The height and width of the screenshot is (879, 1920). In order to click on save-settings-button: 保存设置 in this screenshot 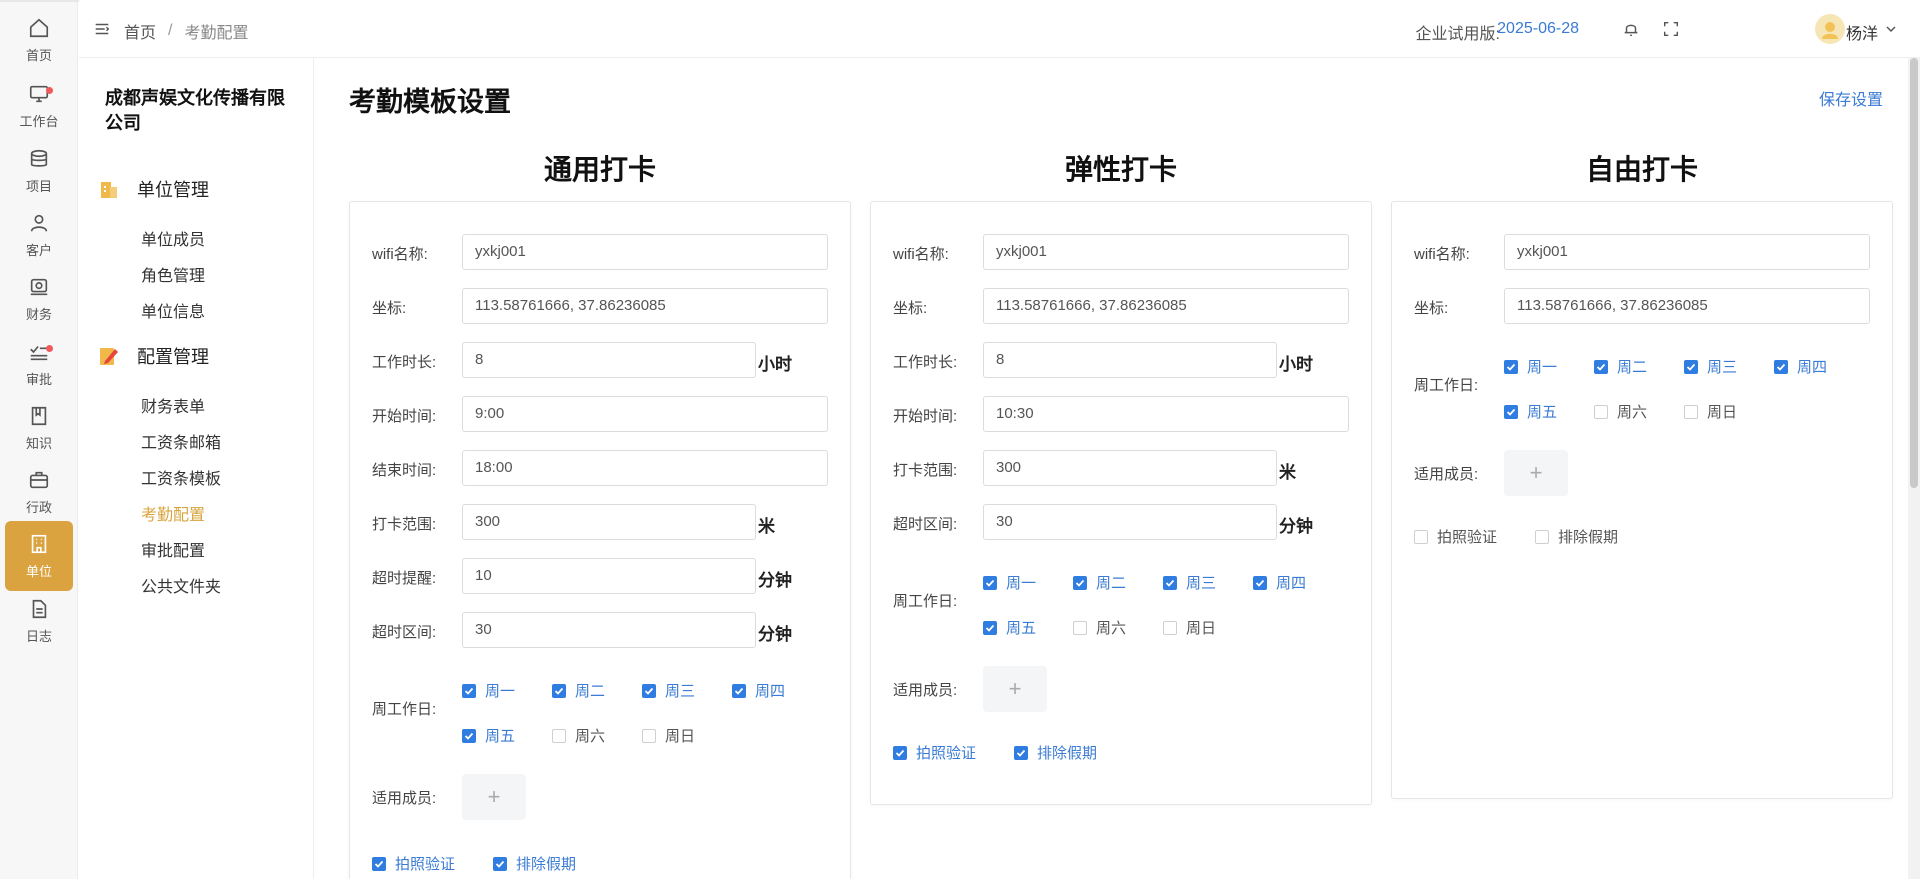, I will do `click(1851, 98)`.